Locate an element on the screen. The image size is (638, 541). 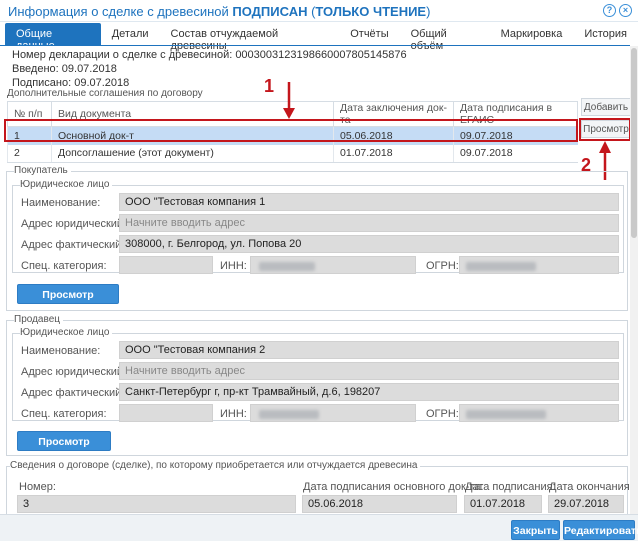
seller-inn-label: ИНН: is located at coordinates (233, 414).